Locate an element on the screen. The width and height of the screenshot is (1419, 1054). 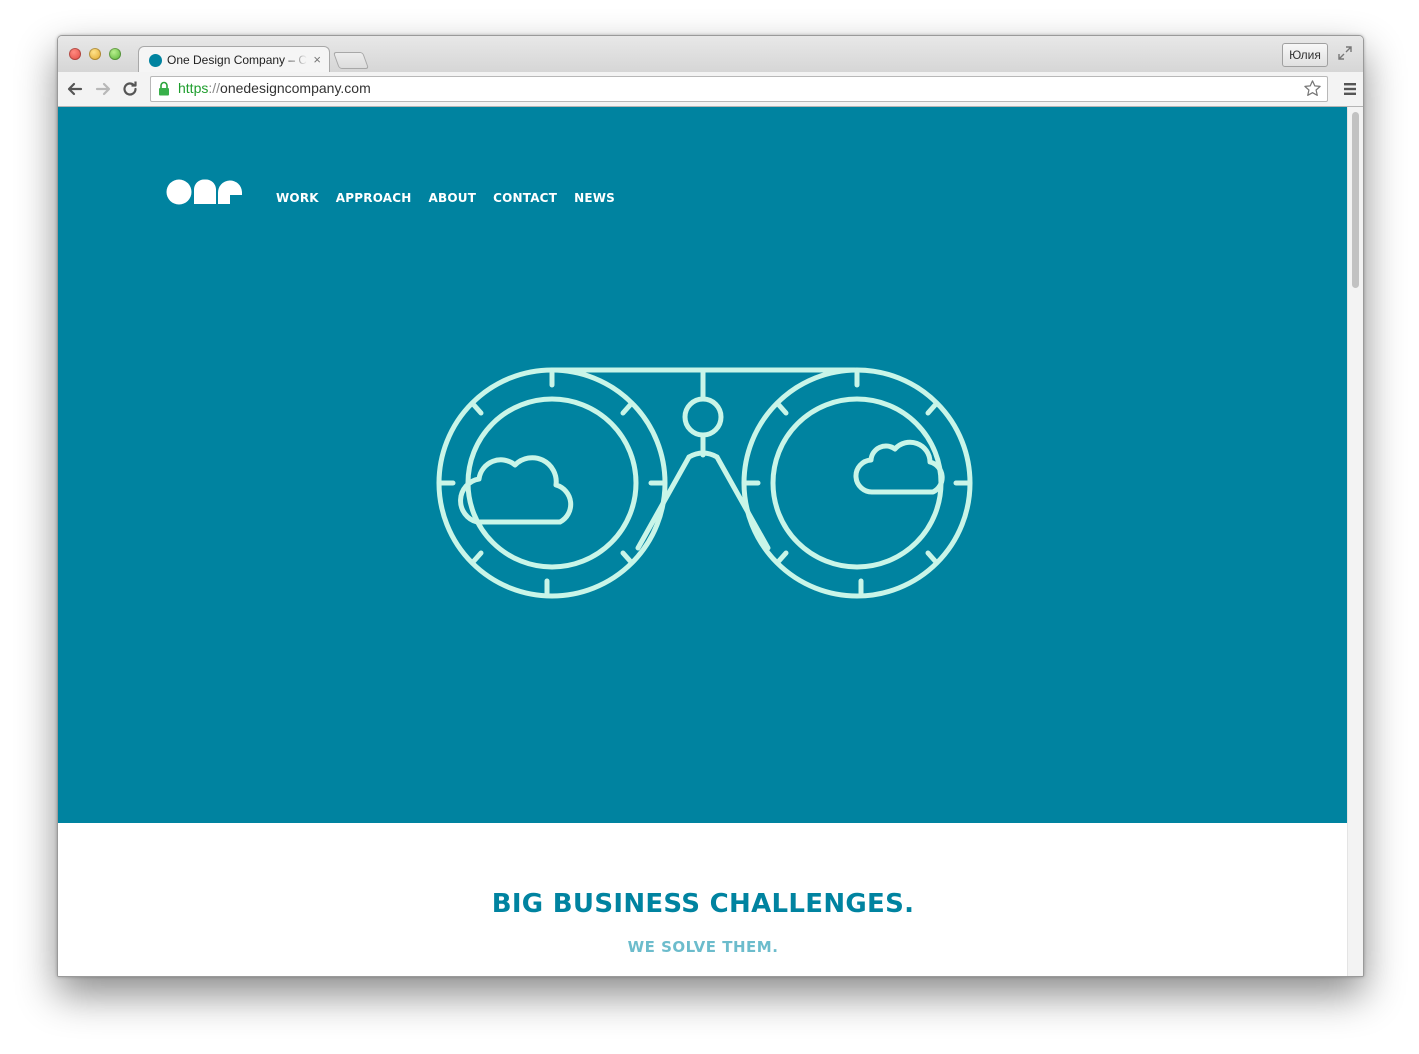
headline: BIG BUSINESS CHALLENGES. is located at coordinates (703, 904).